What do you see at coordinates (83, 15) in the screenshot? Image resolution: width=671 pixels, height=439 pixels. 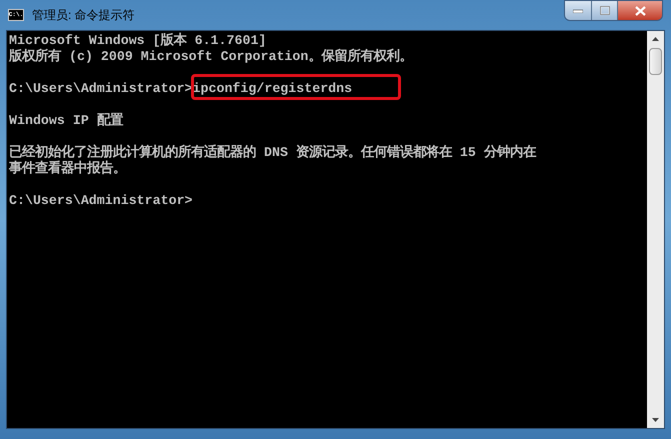 I see `window-title: 管理员: 命令提示符` at bounding box center [83, 15].